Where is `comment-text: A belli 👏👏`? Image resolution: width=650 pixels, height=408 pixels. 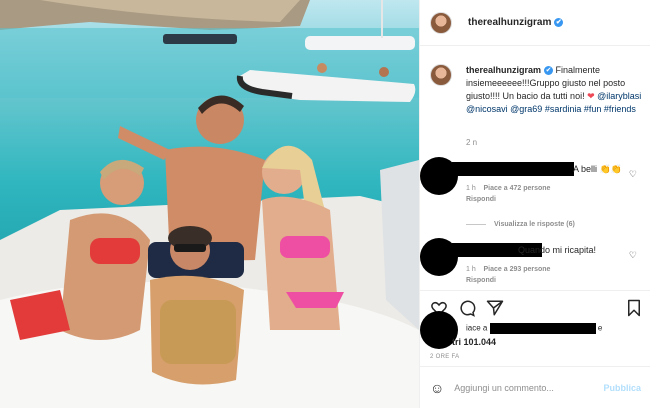
comment-text: A belli 👏👏 is located at coordinates (597, 169).